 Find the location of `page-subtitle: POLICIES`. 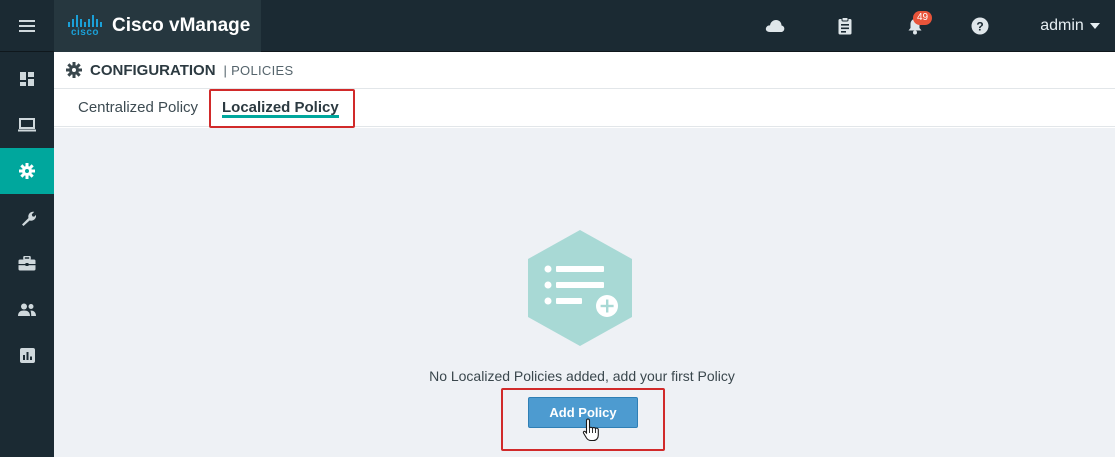

page-subtitle: POLICIES is located at coordinates (262, 70).